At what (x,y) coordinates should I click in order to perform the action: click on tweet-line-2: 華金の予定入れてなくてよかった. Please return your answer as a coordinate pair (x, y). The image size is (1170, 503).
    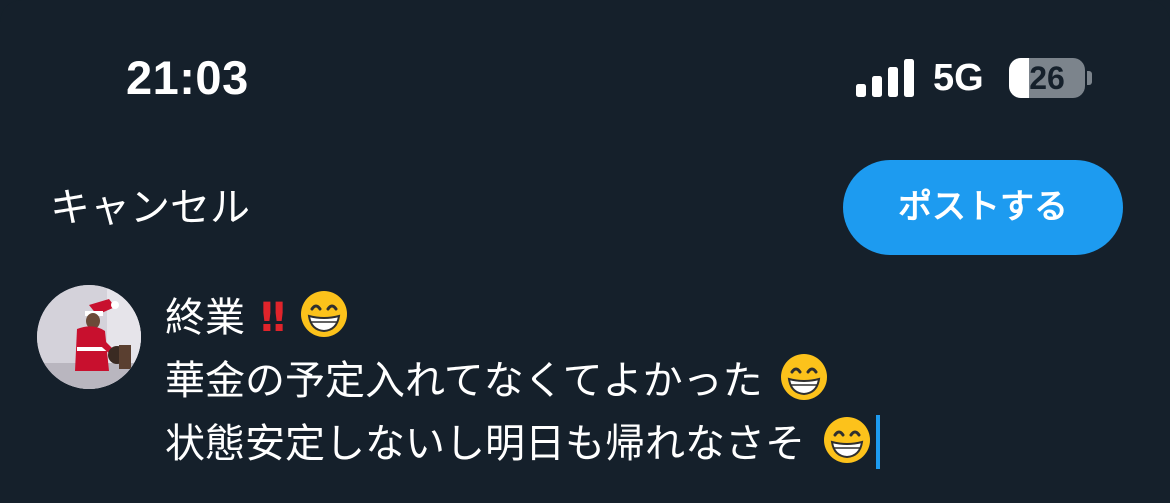
    Looking at the image, I should click on (522, 381).